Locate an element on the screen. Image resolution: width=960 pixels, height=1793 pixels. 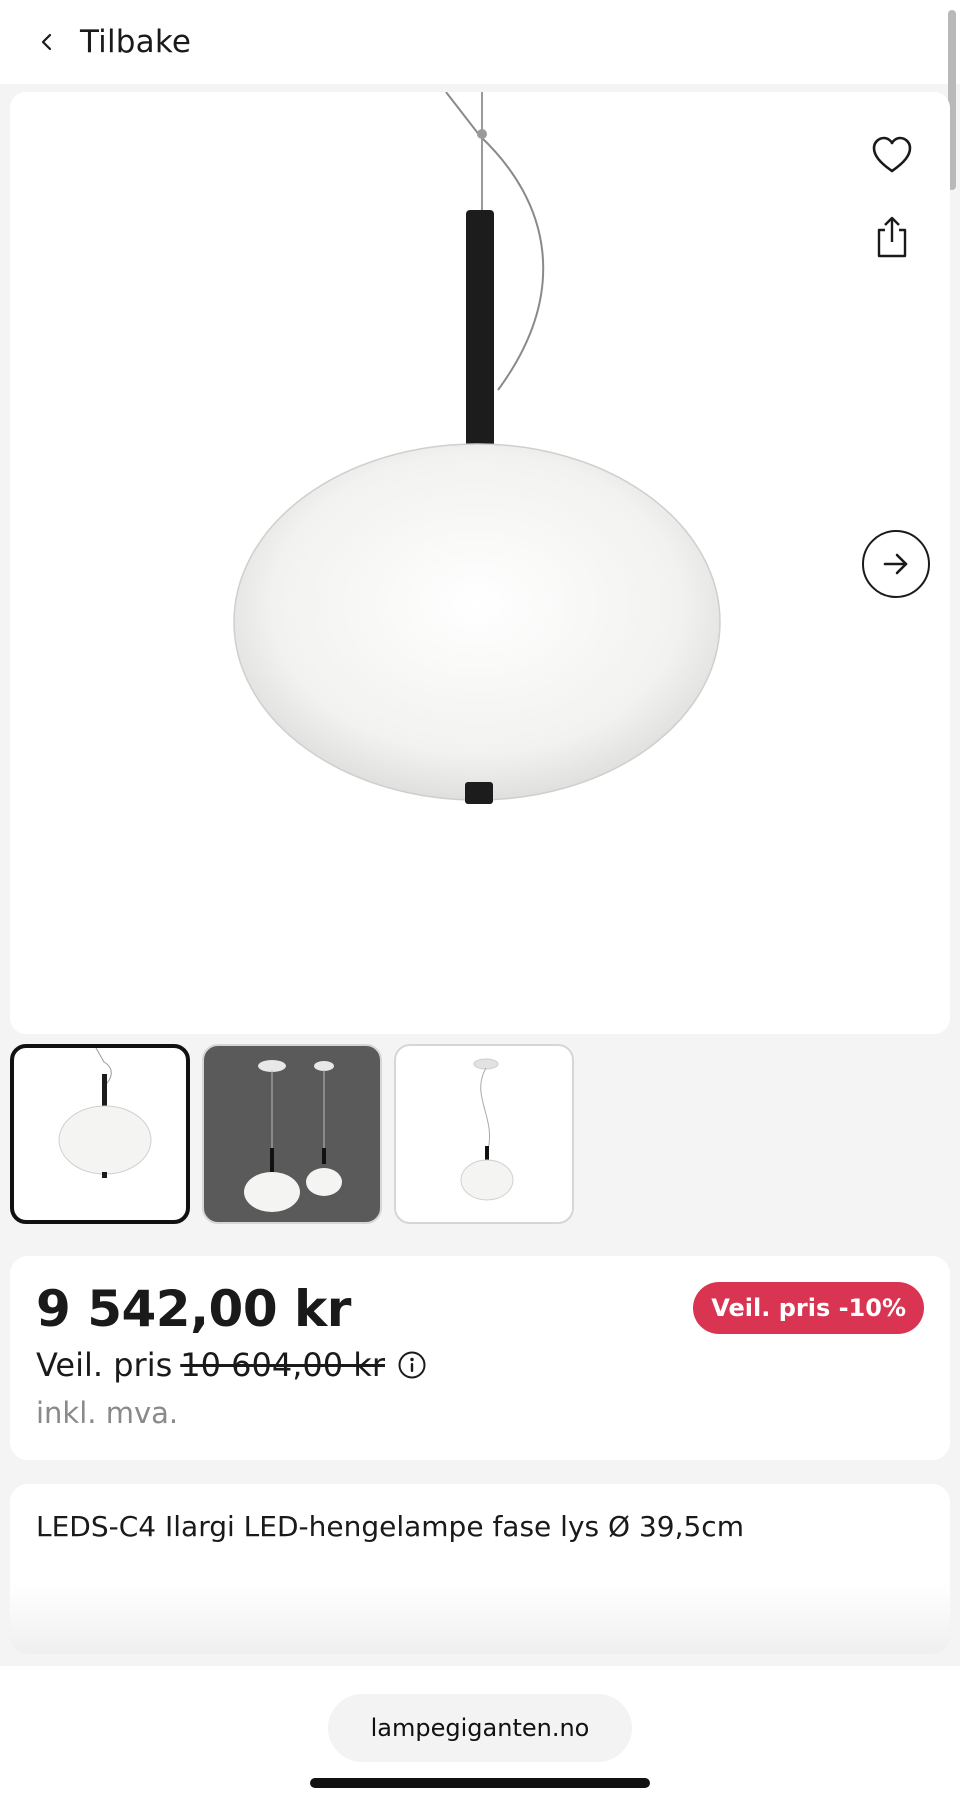
info-icon is located at coordinates (412, 1365).